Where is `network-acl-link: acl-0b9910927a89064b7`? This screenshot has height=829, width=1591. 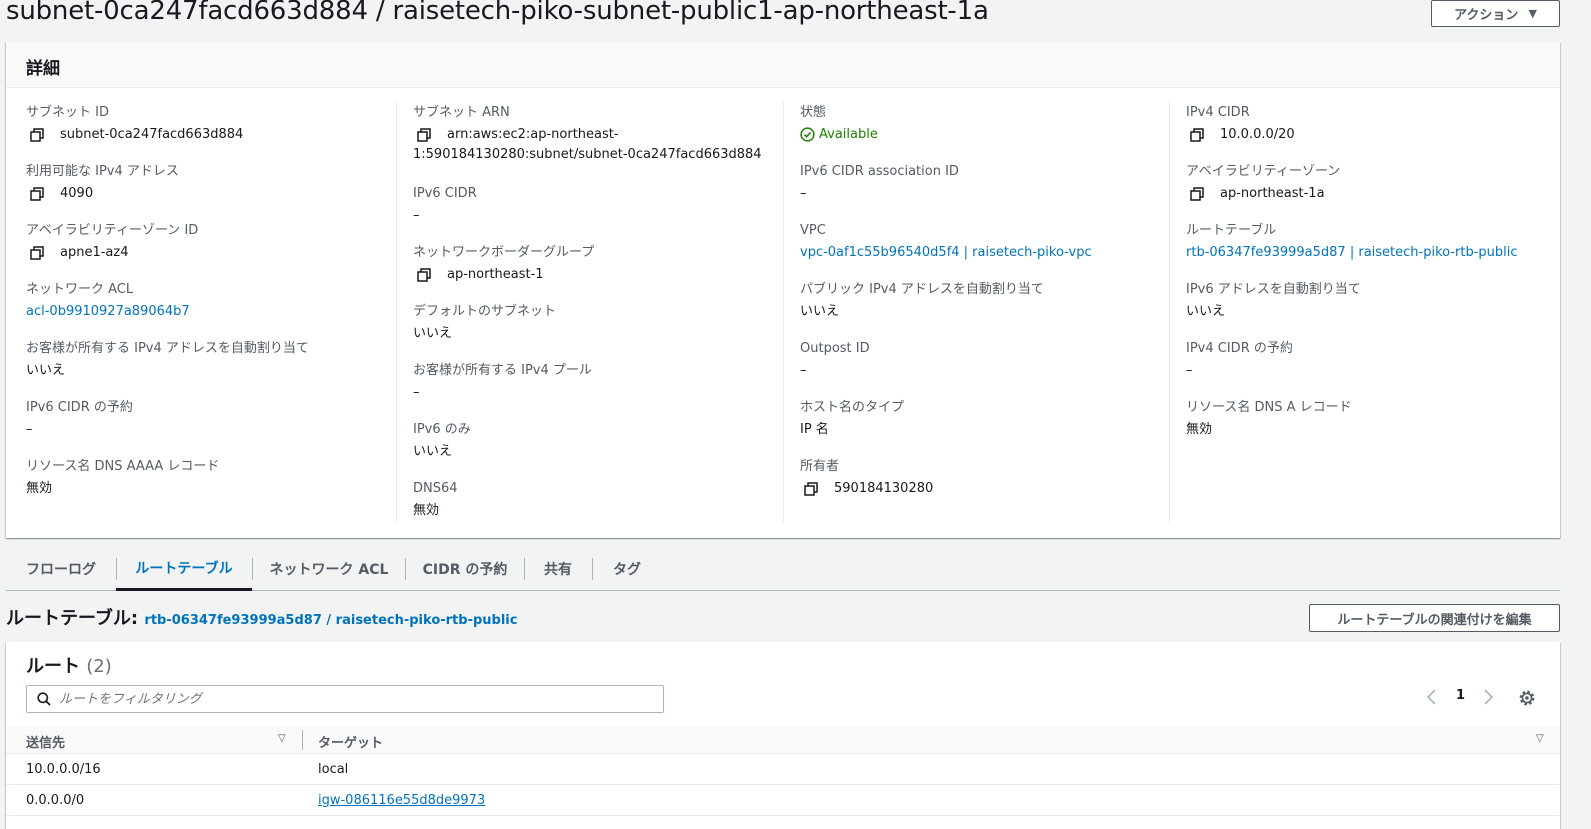
network-acl-link: acl-0b9910927a89064b7 is located at coordinates (108, 312).